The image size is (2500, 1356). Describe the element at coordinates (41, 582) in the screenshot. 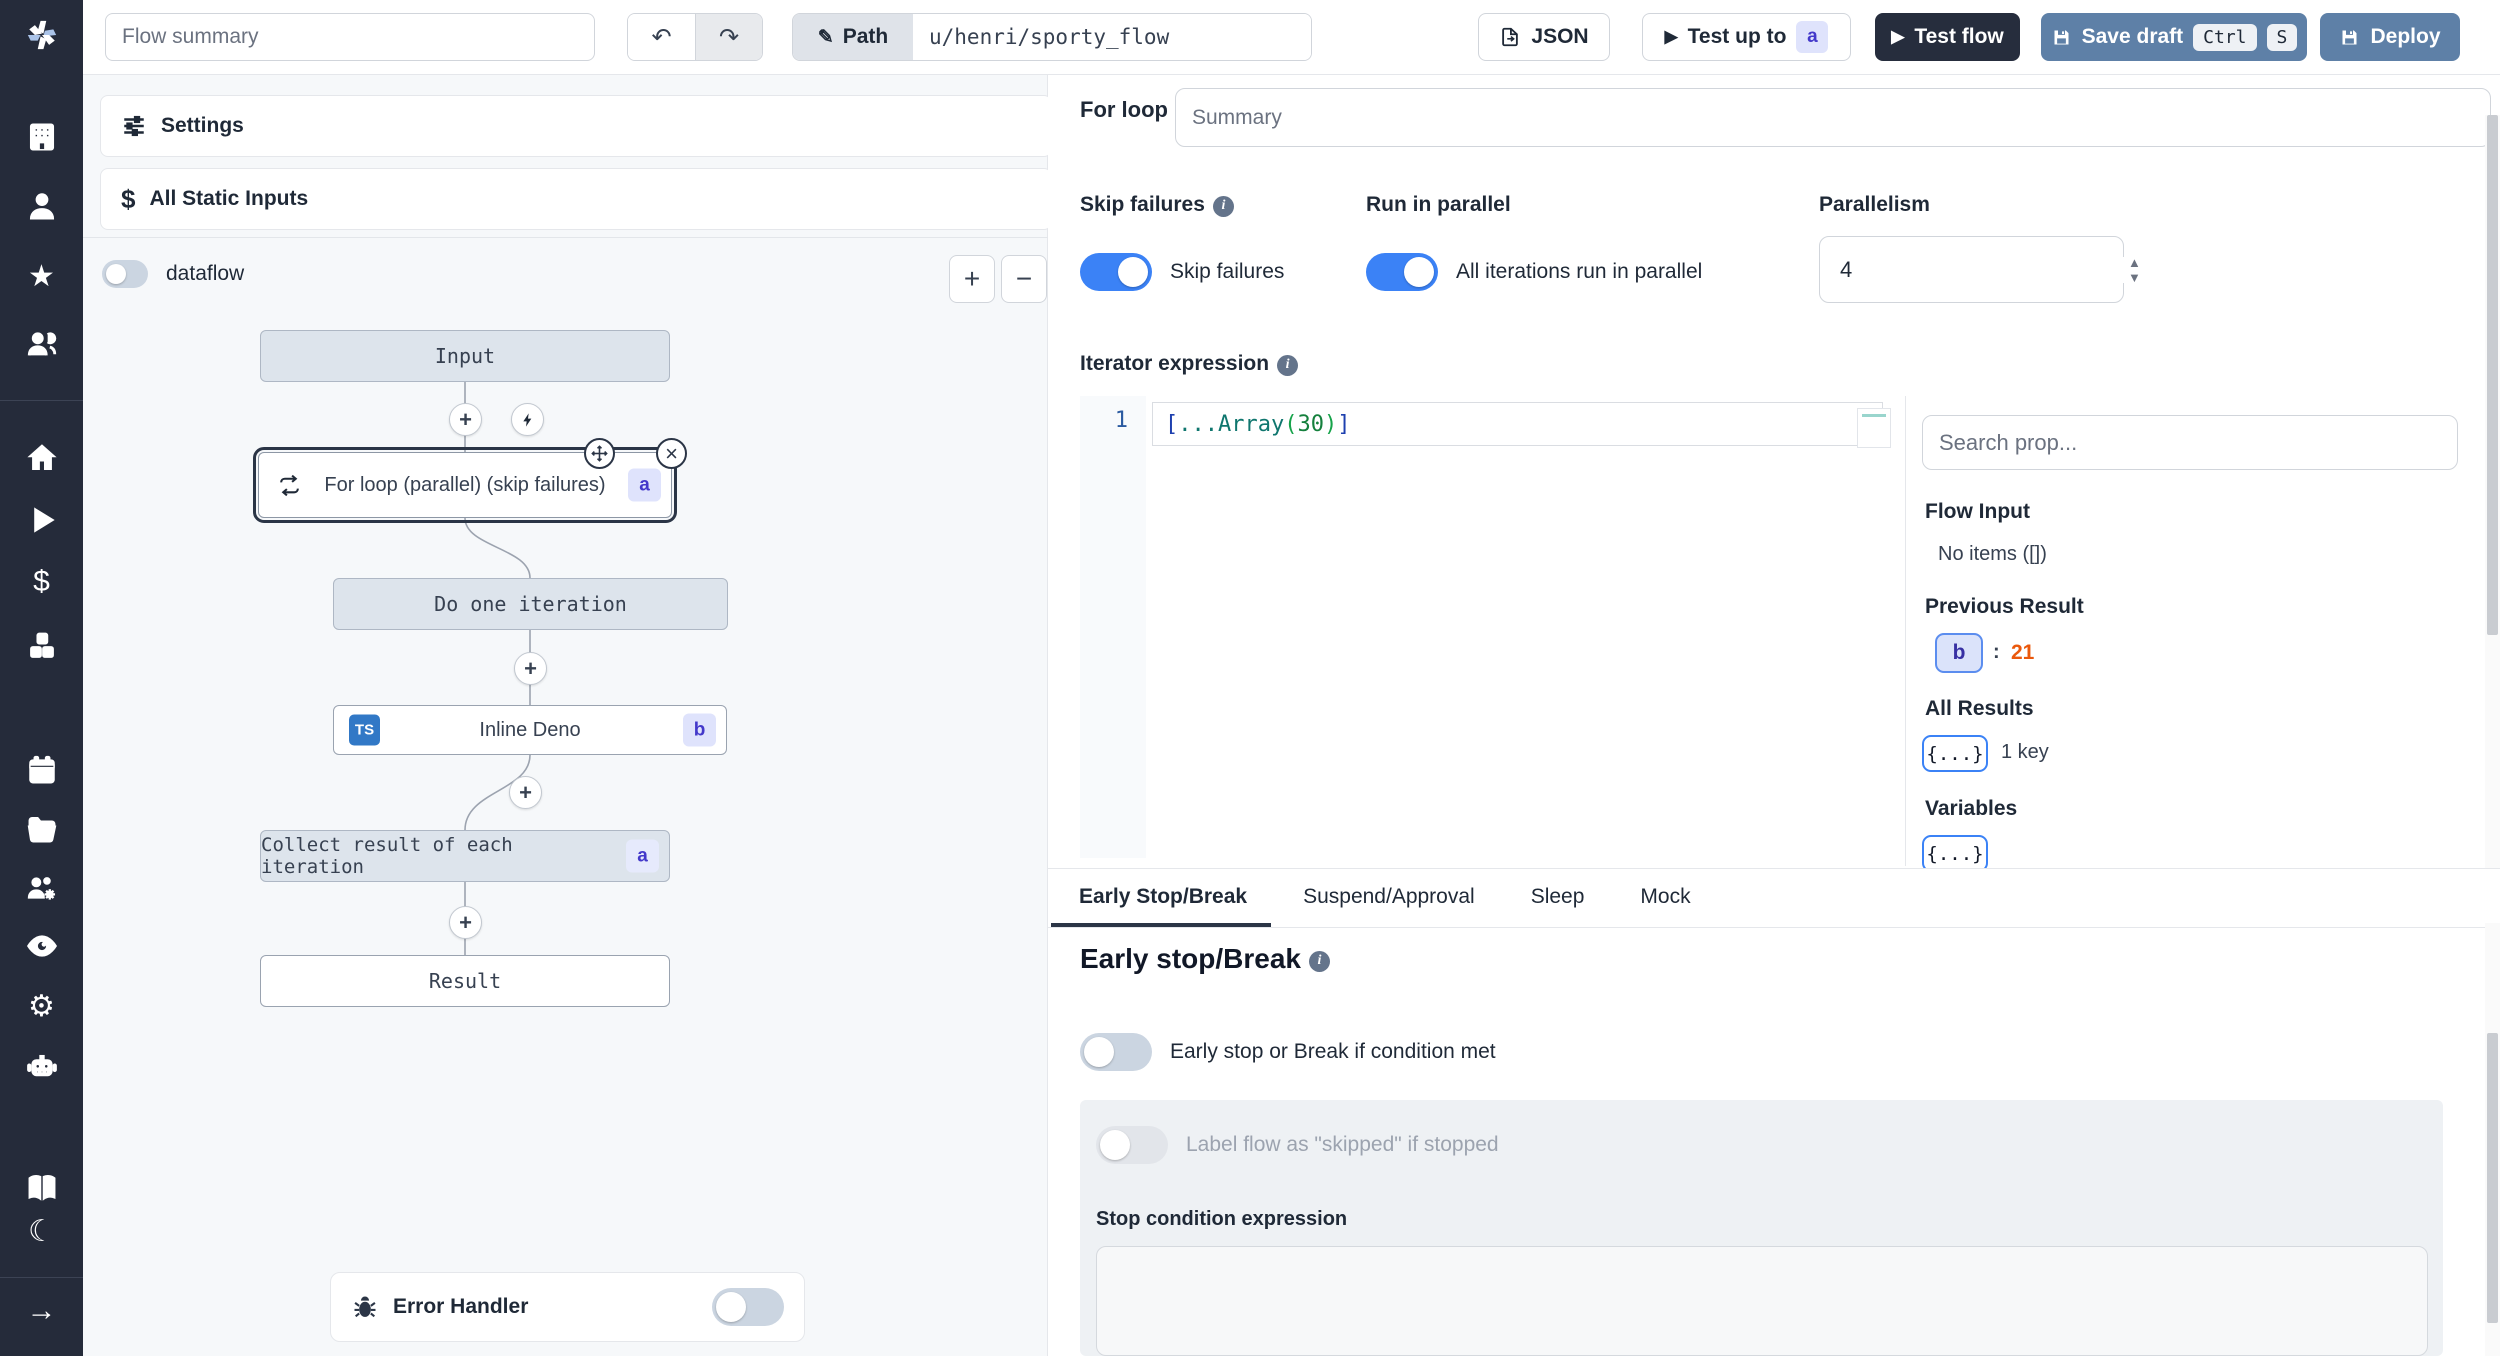

I see `variables-dollar-icon: $` at that location.